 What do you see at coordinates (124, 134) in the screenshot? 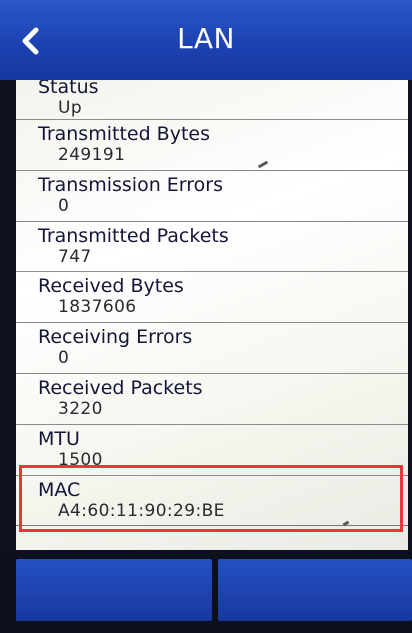
I see `row-label: Transmitted Bytes` at bounding box center [124, 134].